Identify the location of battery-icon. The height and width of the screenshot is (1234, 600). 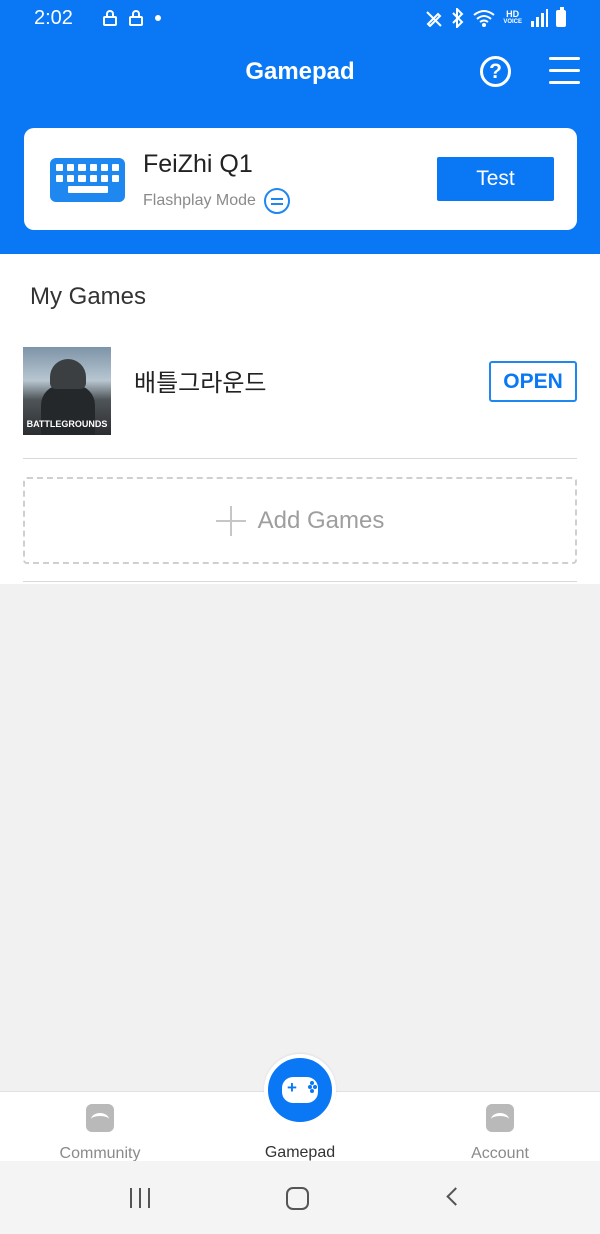
(561, 16).